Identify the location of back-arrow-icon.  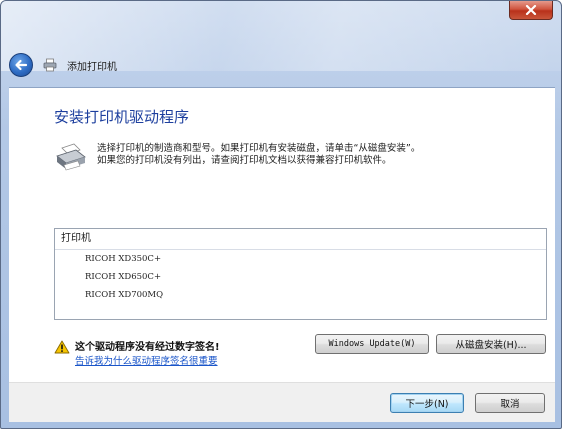
(21, 65).